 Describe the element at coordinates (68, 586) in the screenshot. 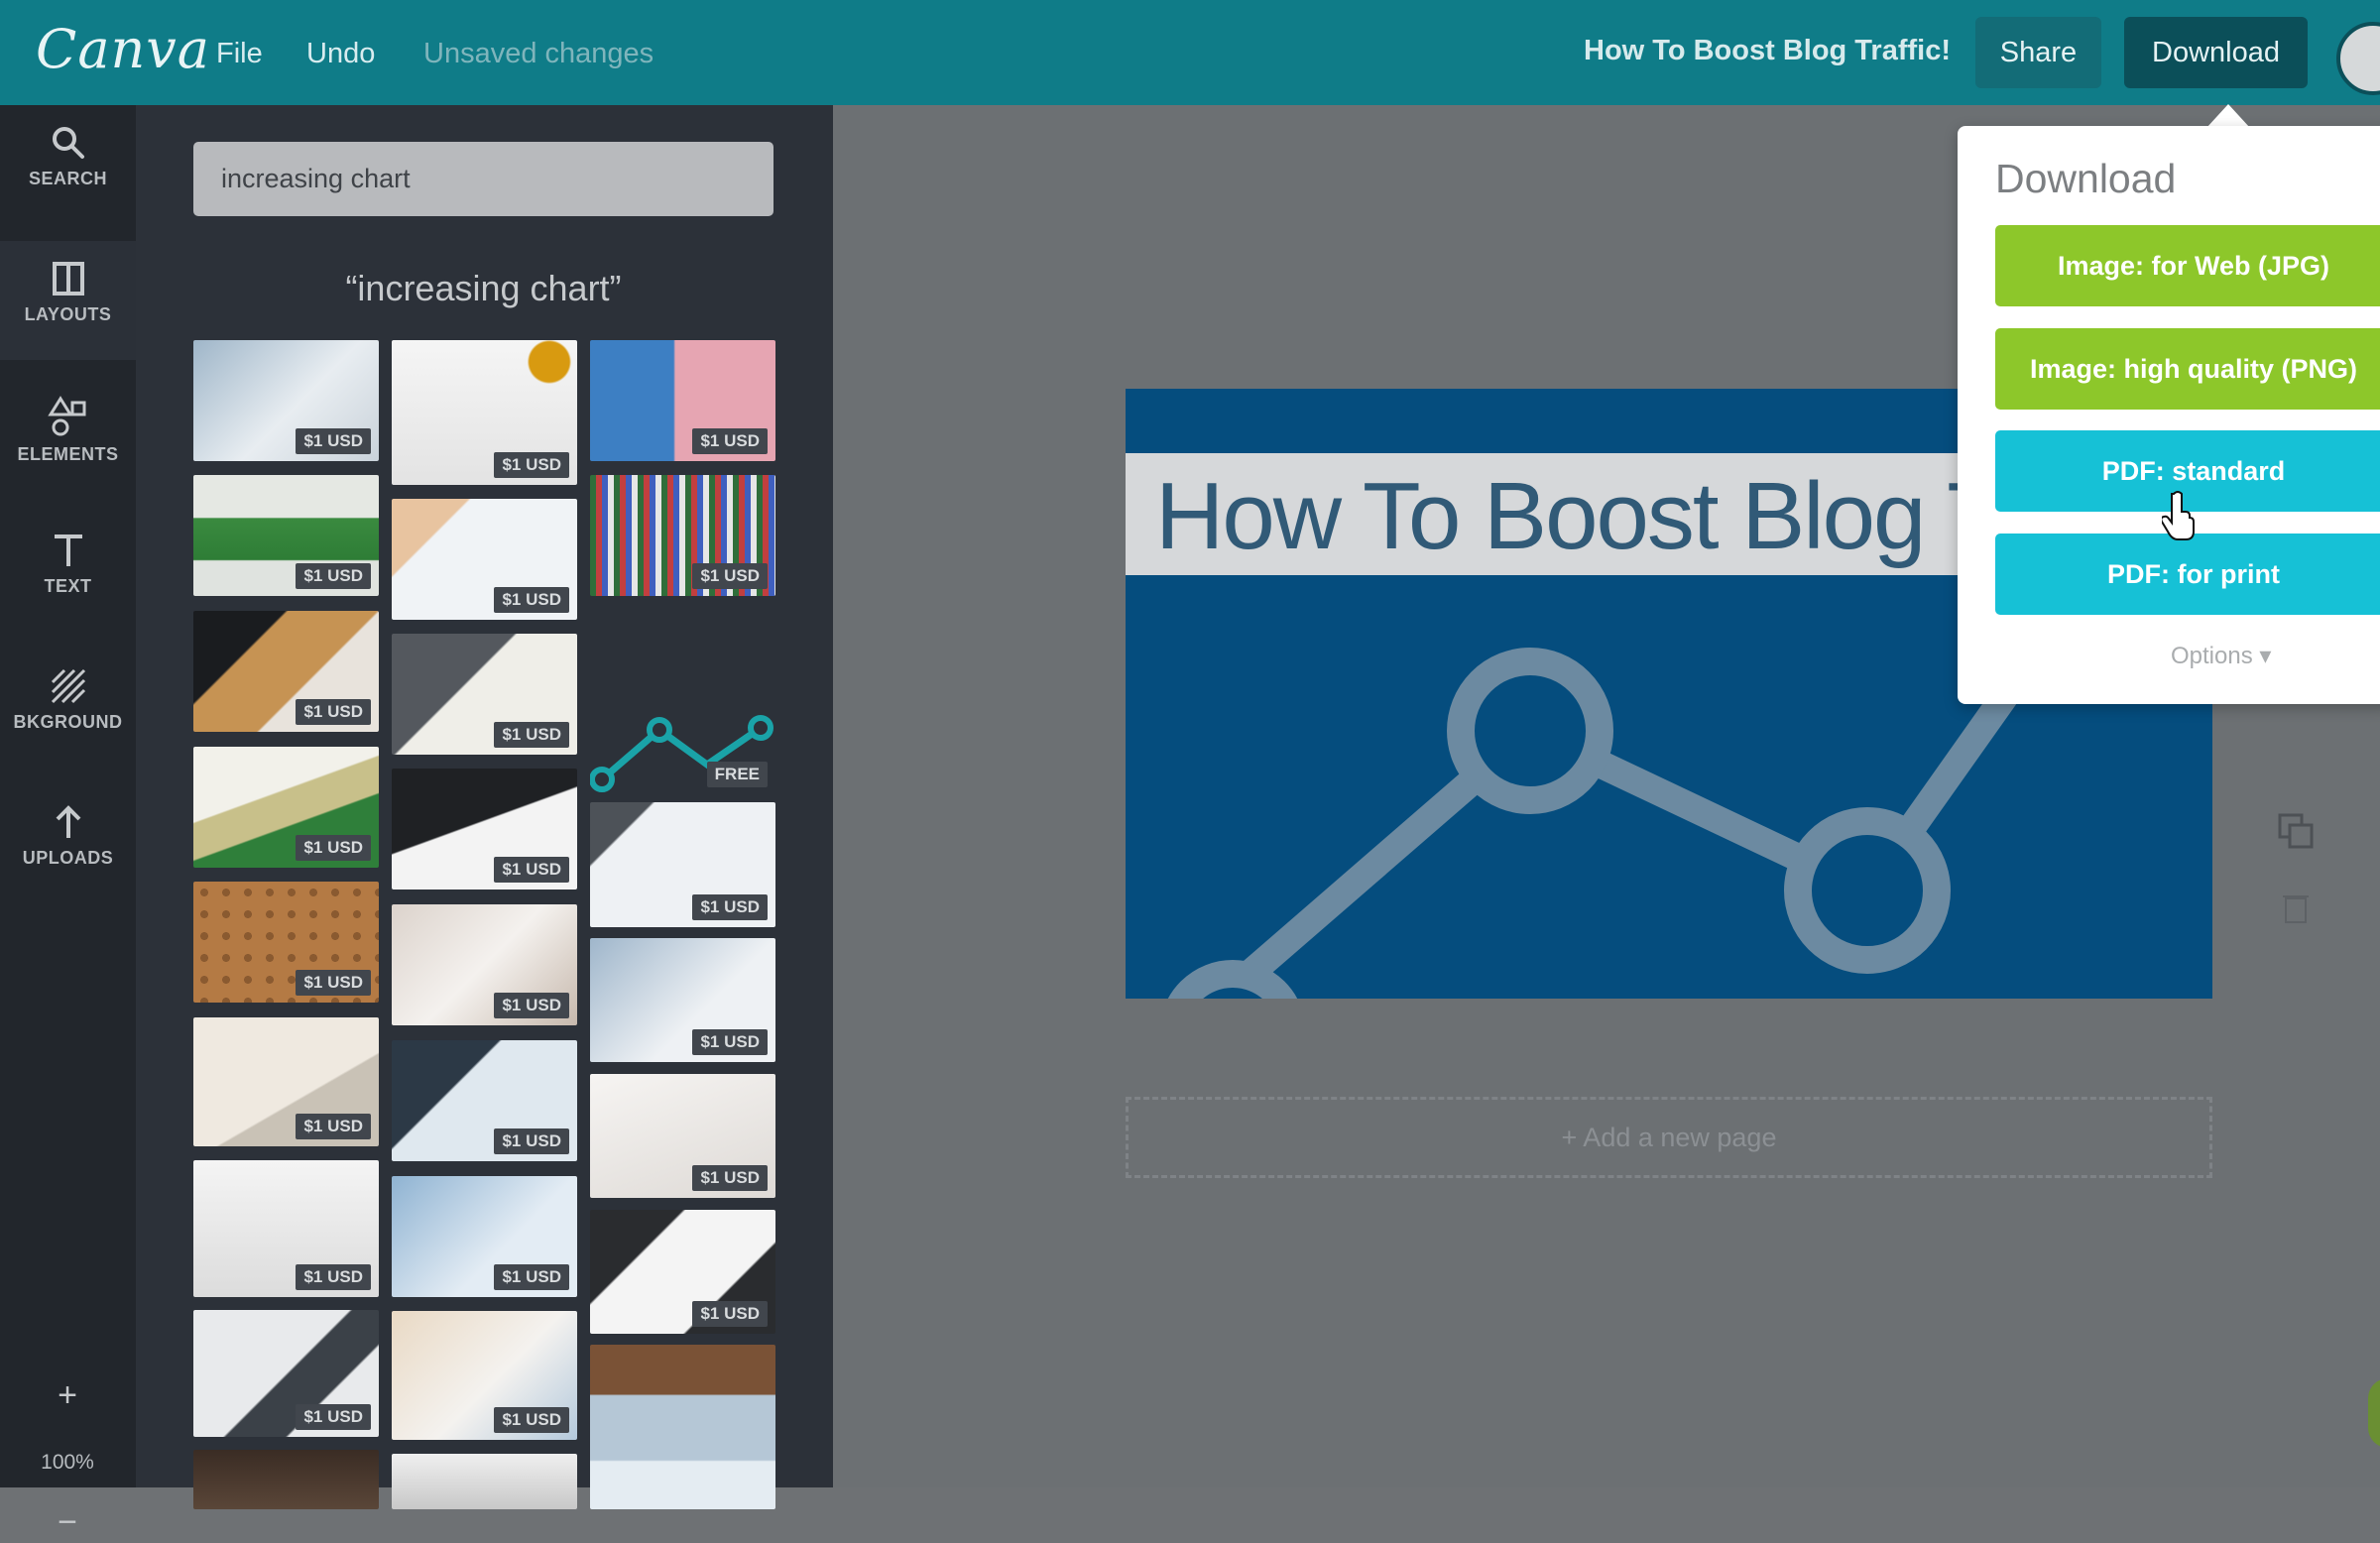

I see `rail-label: TEXT` at that location.